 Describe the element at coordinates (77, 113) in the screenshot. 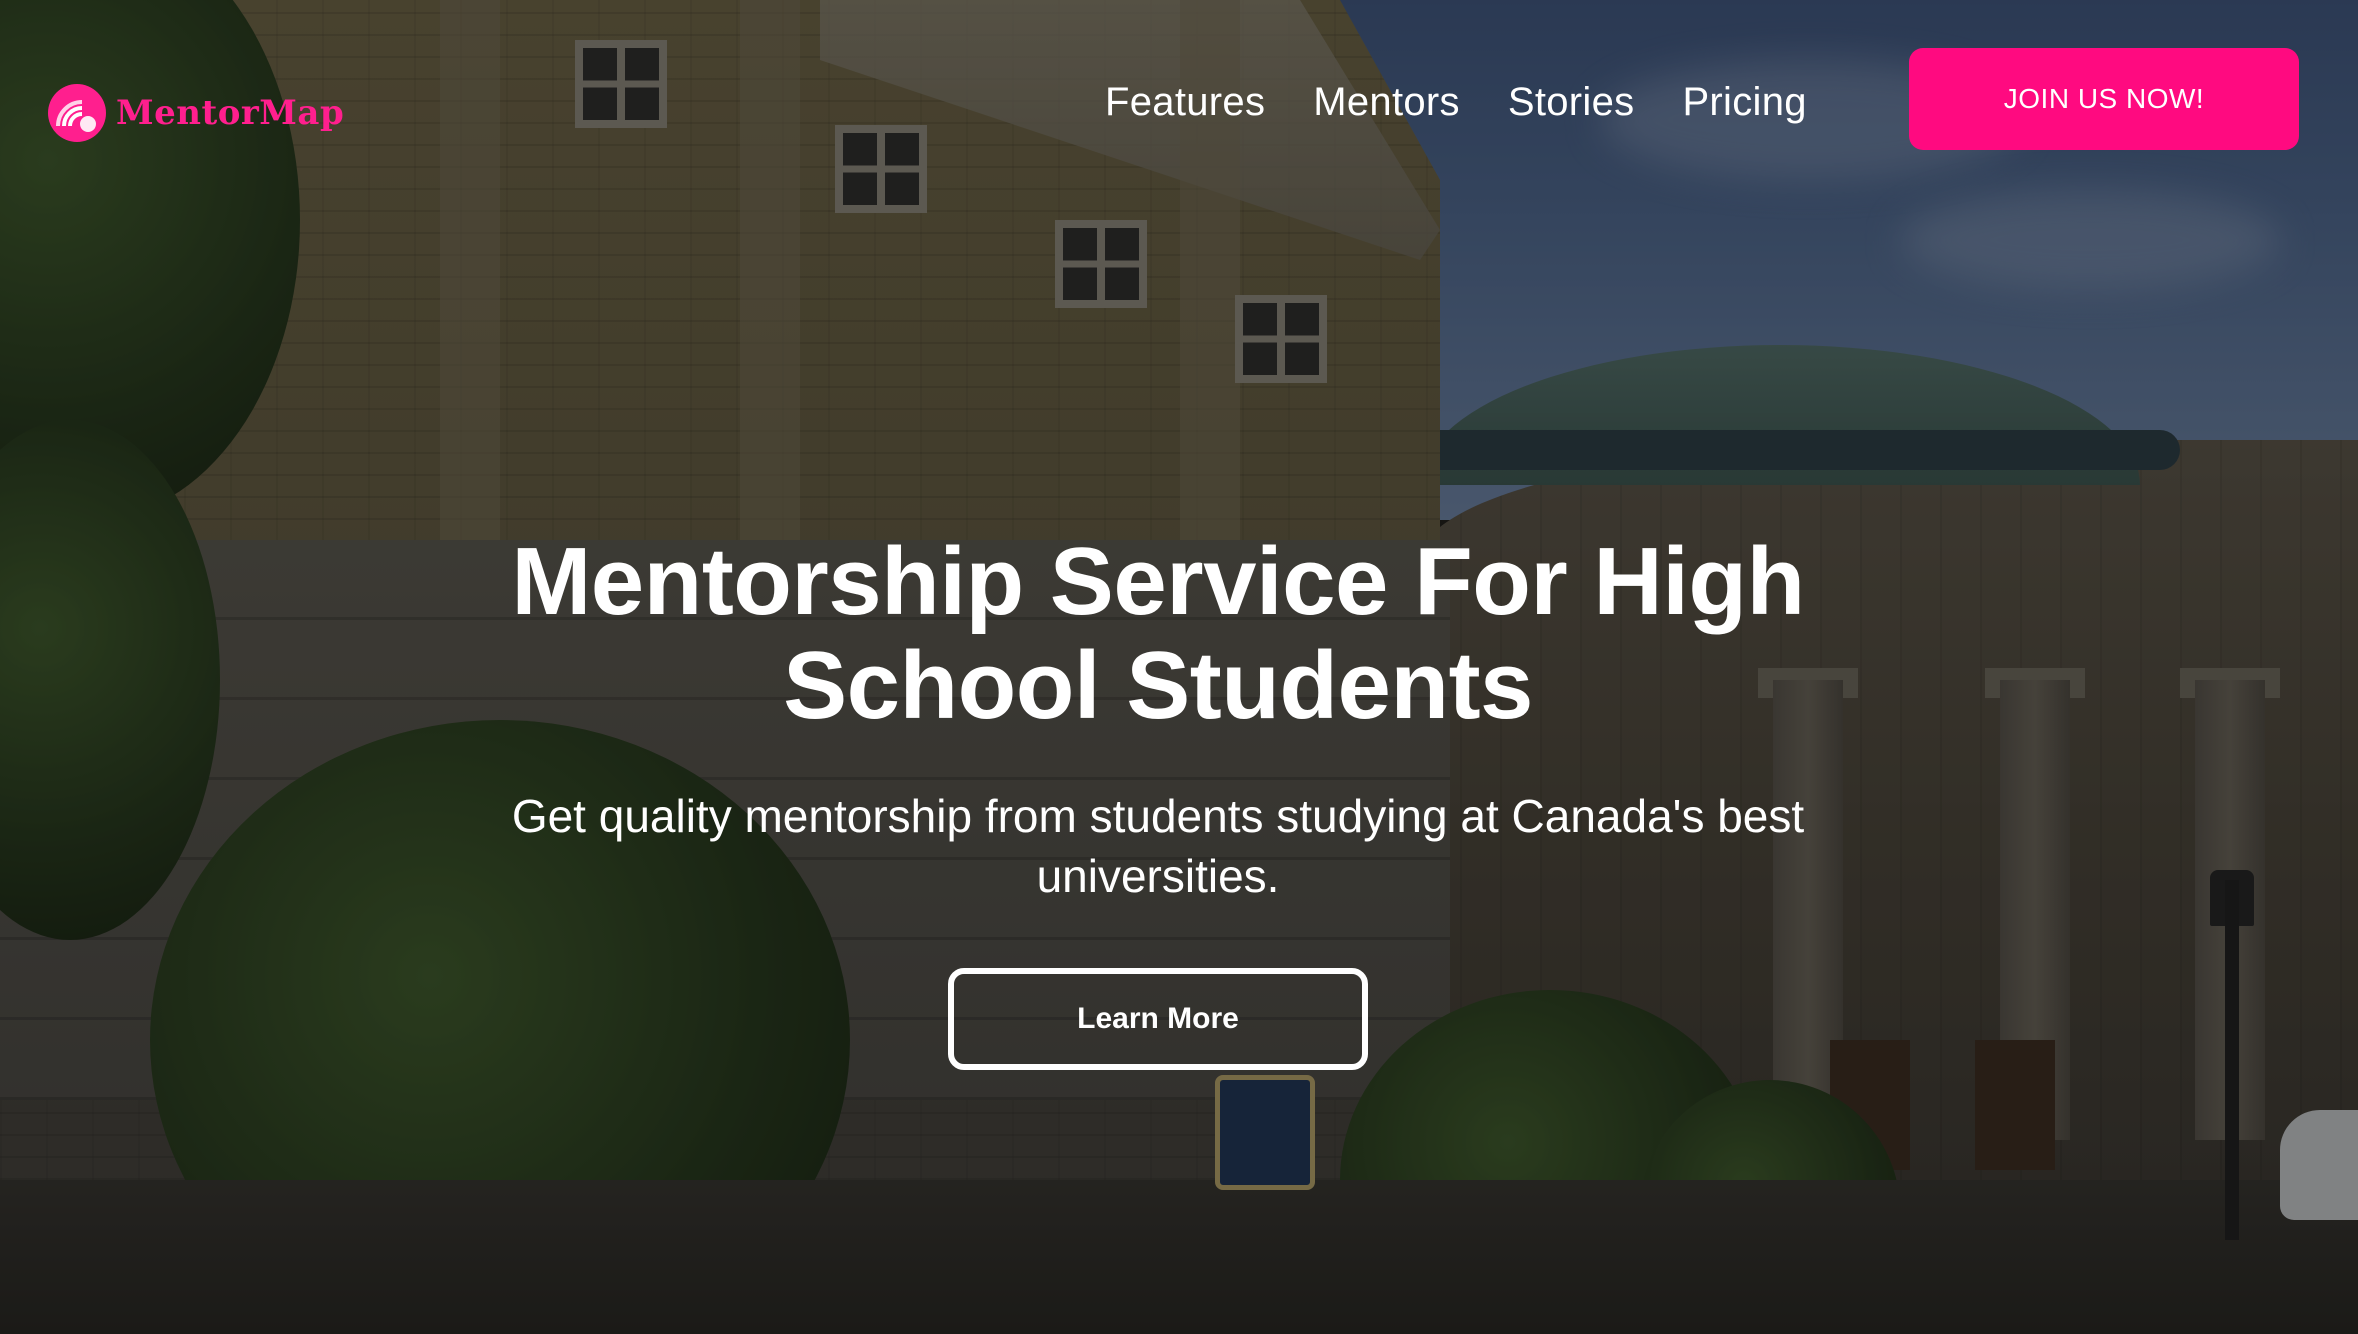

I see `signal-waves-icon` at that location.